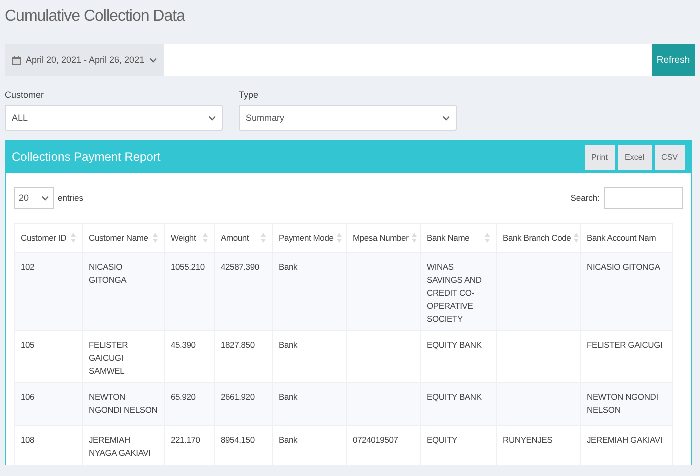 This screenshot has height=476, width=700. What do you see at coordinates (348, 118) in the screenshot?
I see `filter-select: Summary` at bounding box center [348, 118].